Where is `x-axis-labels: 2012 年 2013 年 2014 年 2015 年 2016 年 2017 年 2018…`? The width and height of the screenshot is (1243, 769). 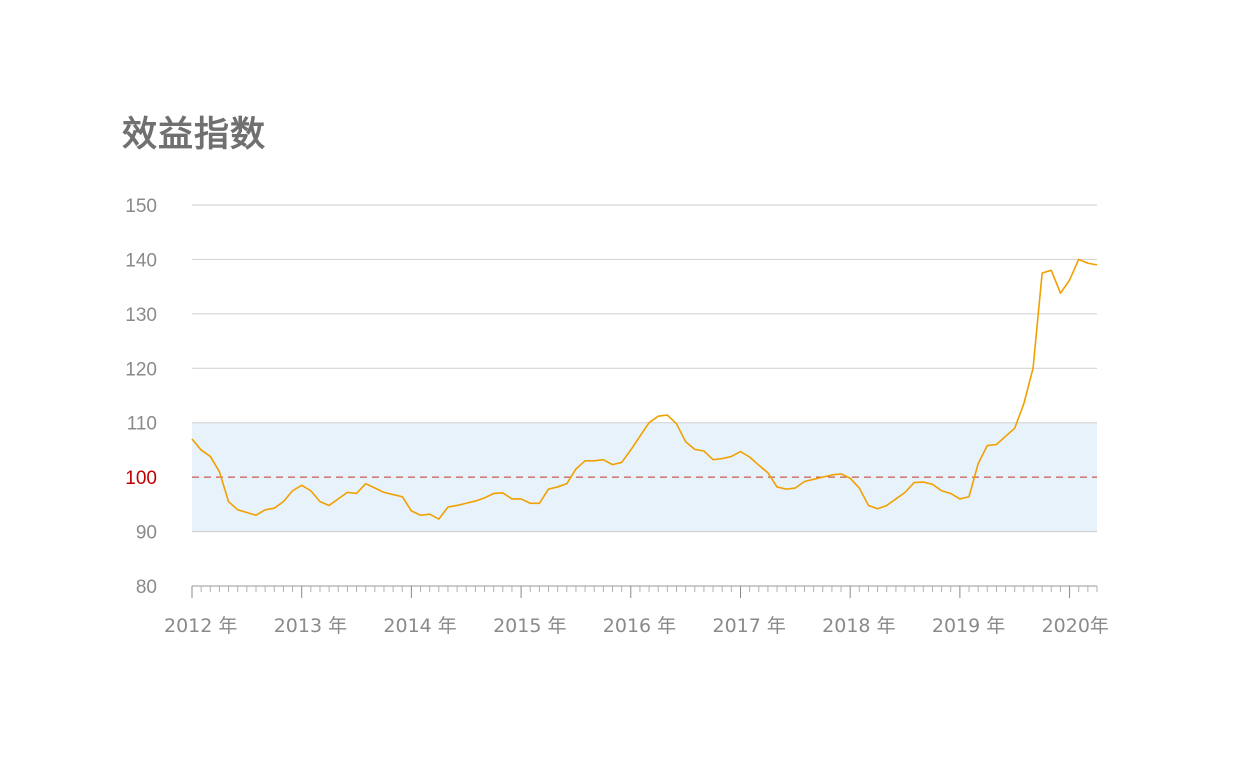
x-axis-labels: 2012 年 2013 年 2014 年 2015 年 2016 年 2017 年 2018… is located at coordinates (636, 626).